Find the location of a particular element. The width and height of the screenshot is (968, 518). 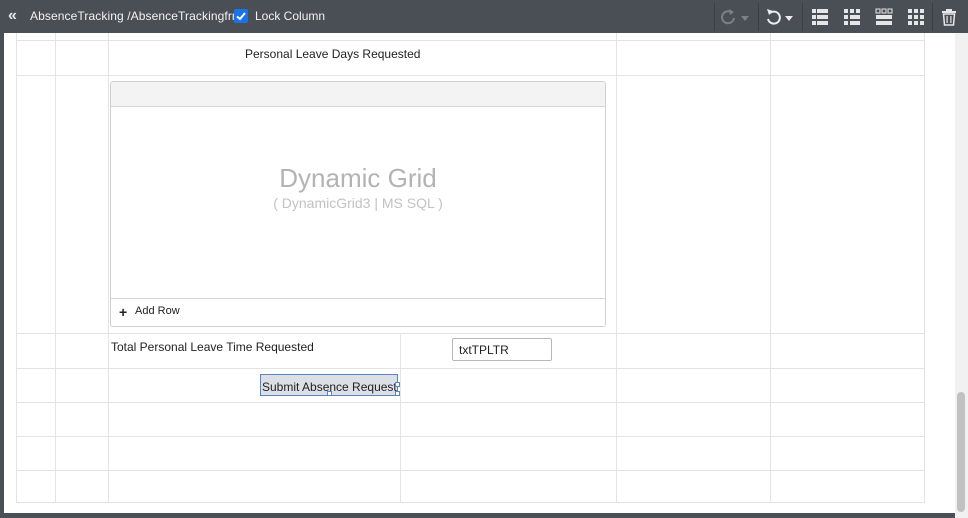

grid-layout-3-button is located at coordinates (884, 17).